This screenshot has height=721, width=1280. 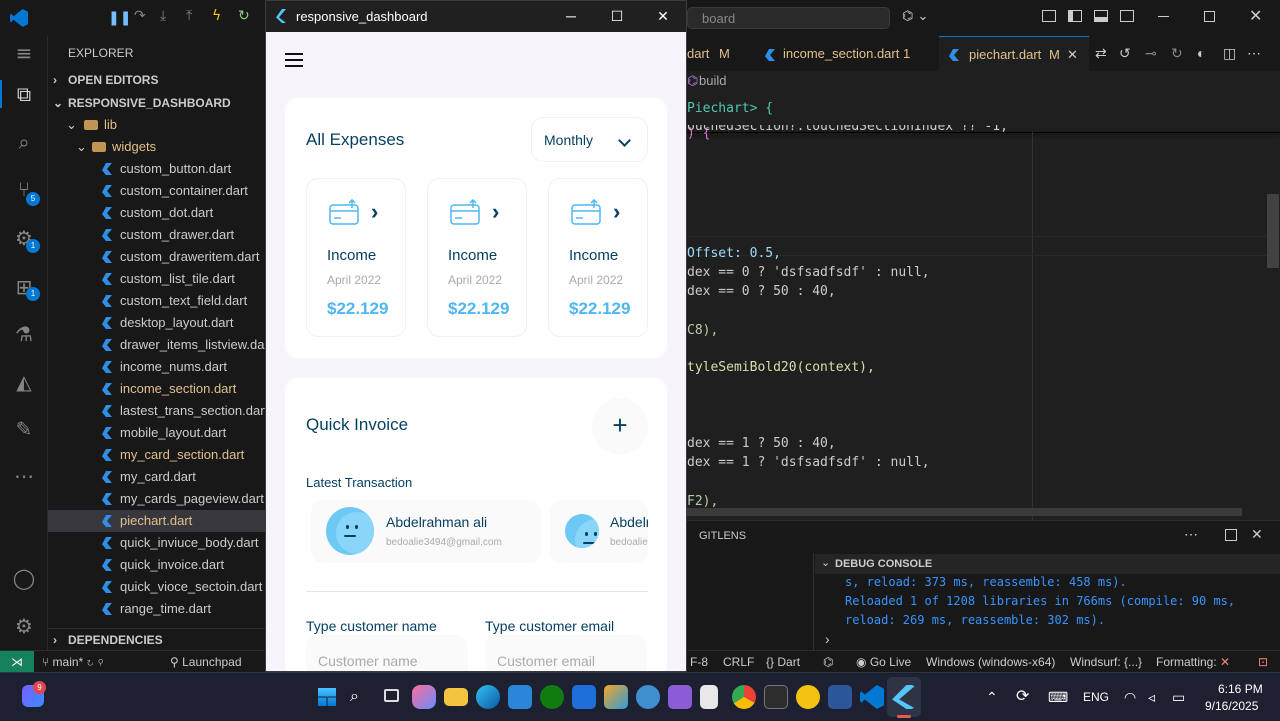 What do you see at coordinates (206, 662) in the screenshot?
I see `launchpad-status: ⚲ Launchpad` at bounding box center [206, 662].